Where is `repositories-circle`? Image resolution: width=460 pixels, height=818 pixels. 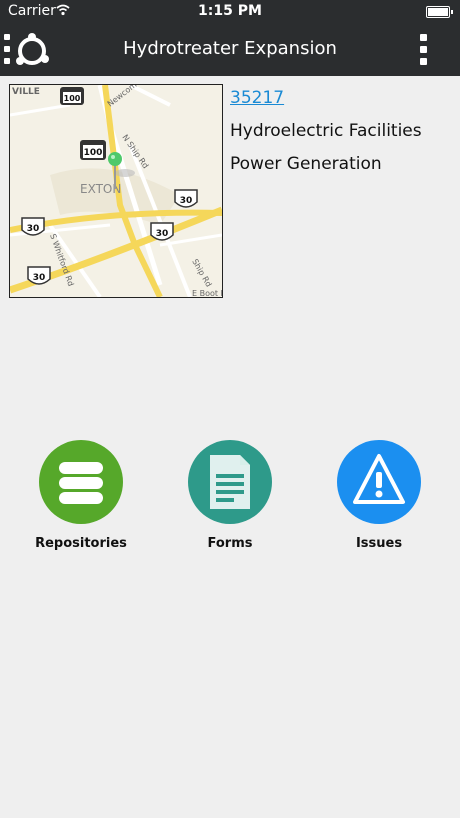
repositories-circle is located at coordinates (81, 482).